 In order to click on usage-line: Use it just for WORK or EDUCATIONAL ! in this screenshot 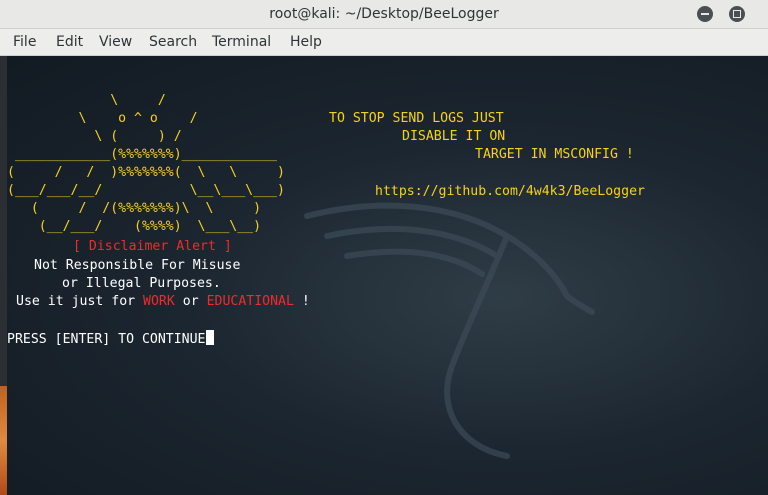, I will do `click(163, 302)`.